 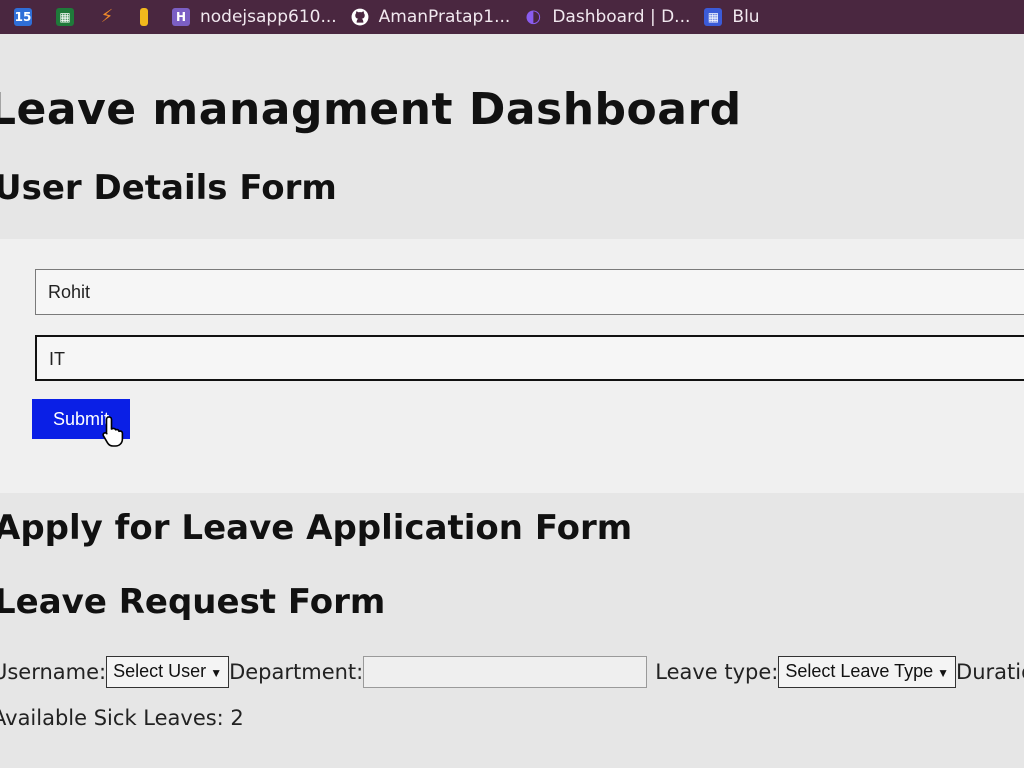 I want to click on username-select-value: Select User, so click(x=160, y=671).